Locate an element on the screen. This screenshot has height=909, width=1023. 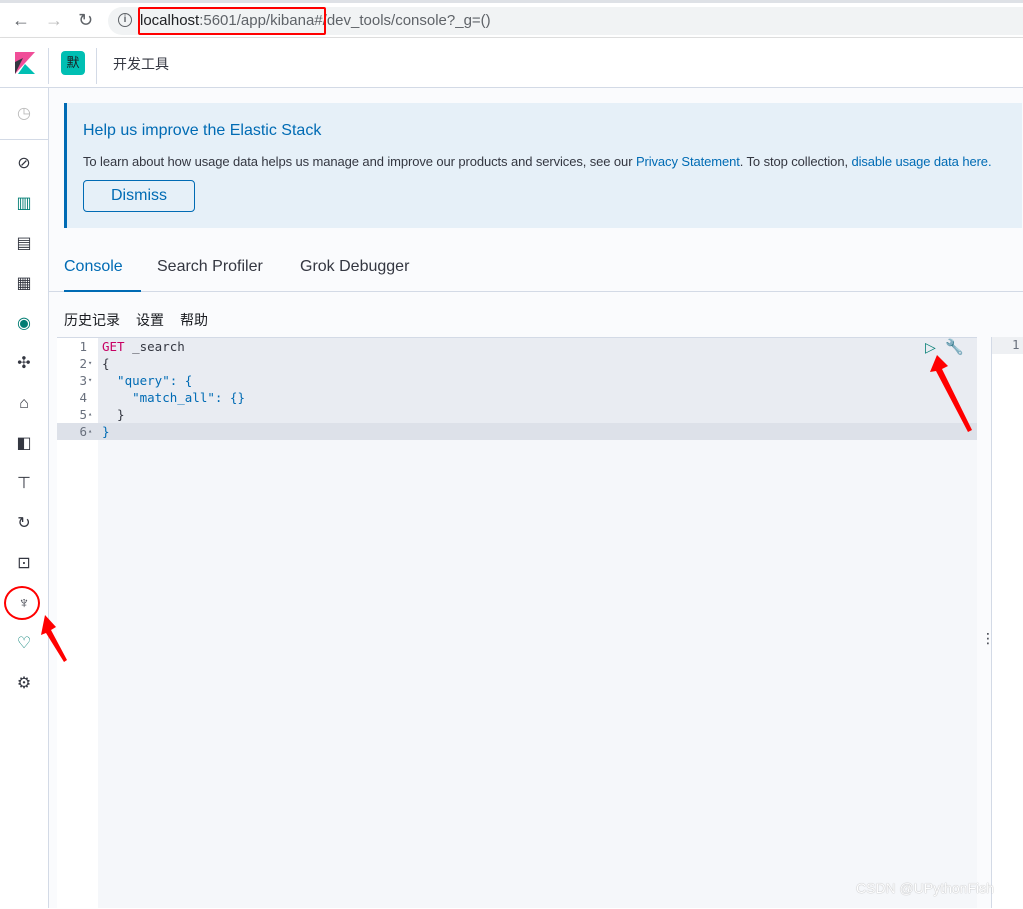
banner-title: Help us improve the Elastic Stack is located at coordinates (202, 130).